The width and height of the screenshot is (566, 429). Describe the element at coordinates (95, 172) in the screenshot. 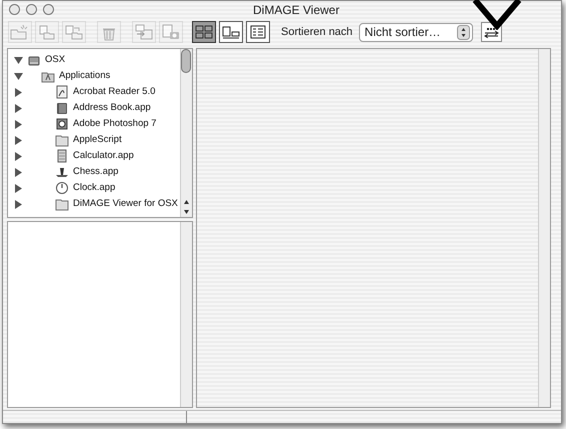

I see `tree-item: Chess.app` at that location.